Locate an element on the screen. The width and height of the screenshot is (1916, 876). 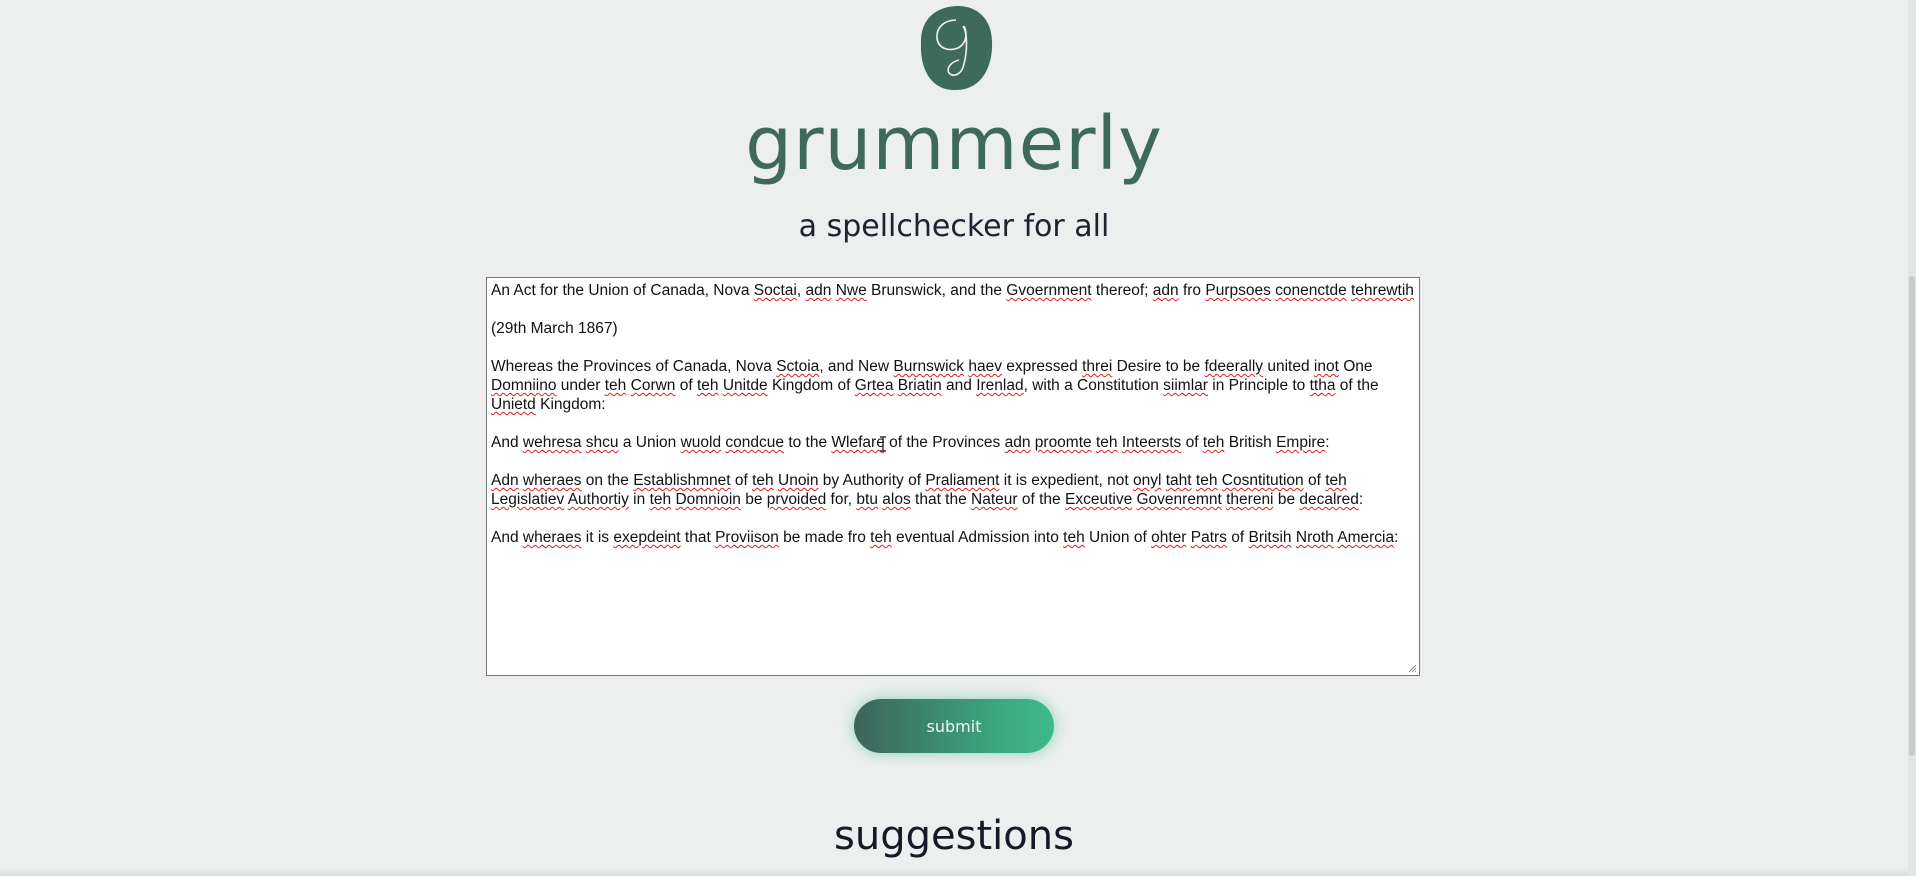
misspelled-word: decalred is located at coordinates (1329, 499).